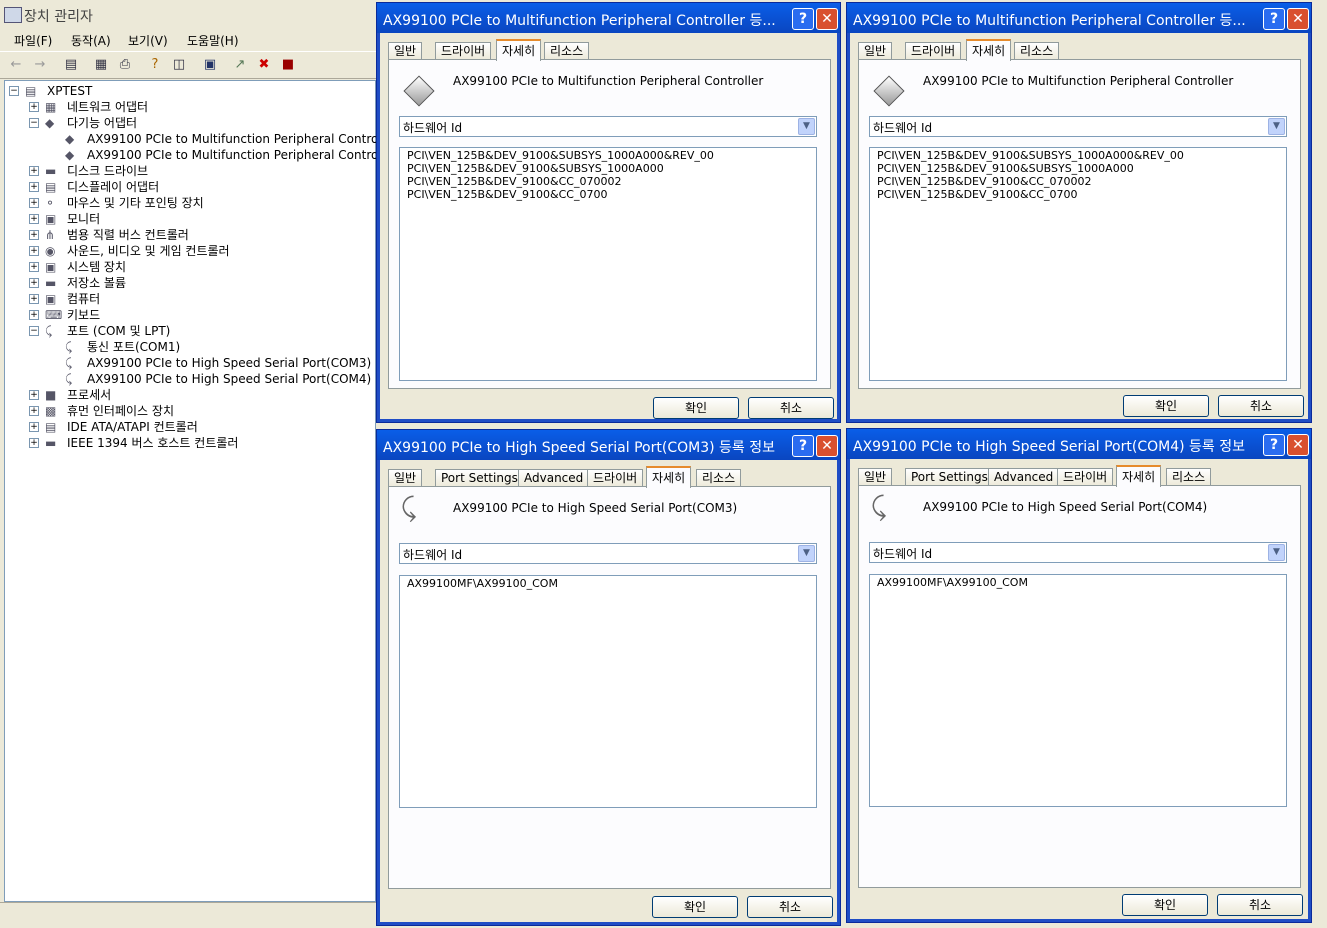 The width and height of the screenshot is (1327, 928). I want to click on tree-node: + ◉ 사운드, 비디오 및 게임 컨트롤러, so click(188, 251).